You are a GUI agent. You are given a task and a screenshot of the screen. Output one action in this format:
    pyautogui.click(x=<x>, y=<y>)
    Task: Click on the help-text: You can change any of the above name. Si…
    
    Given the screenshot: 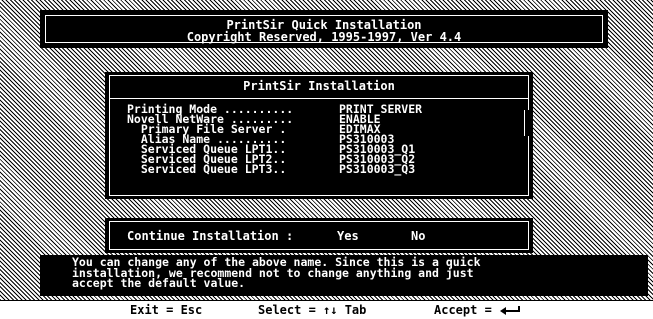 What is the action you would take?
    pyautogui.click(x=276, y=273)
    